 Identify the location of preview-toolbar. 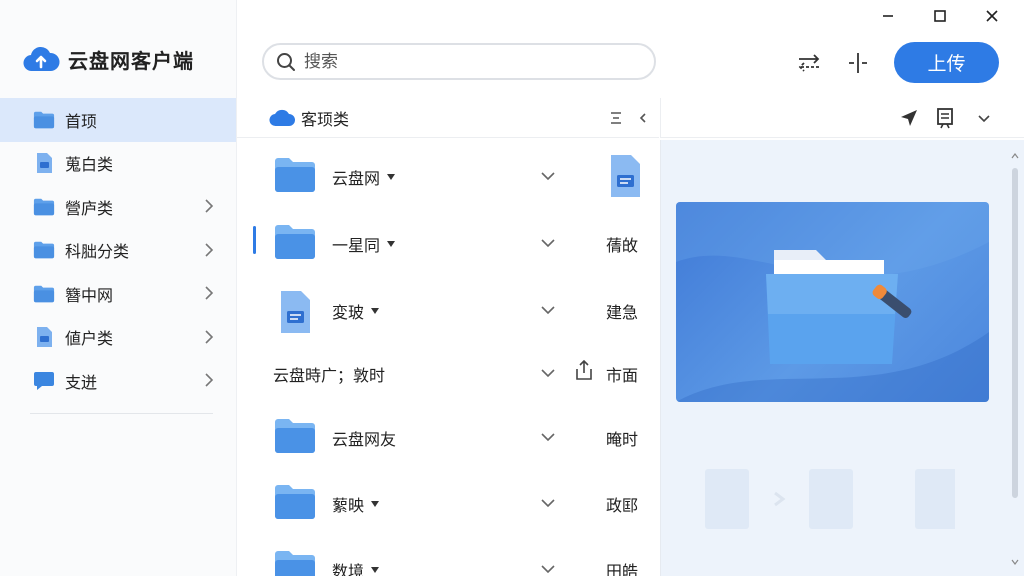
(842, 118).